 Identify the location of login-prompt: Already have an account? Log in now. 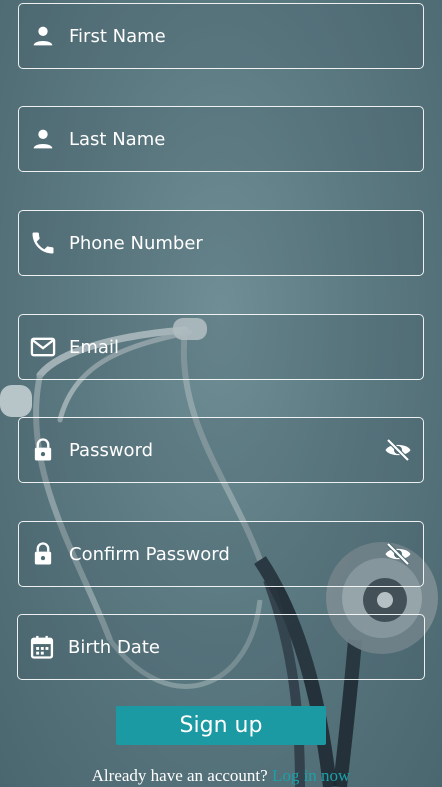
(221, 776).